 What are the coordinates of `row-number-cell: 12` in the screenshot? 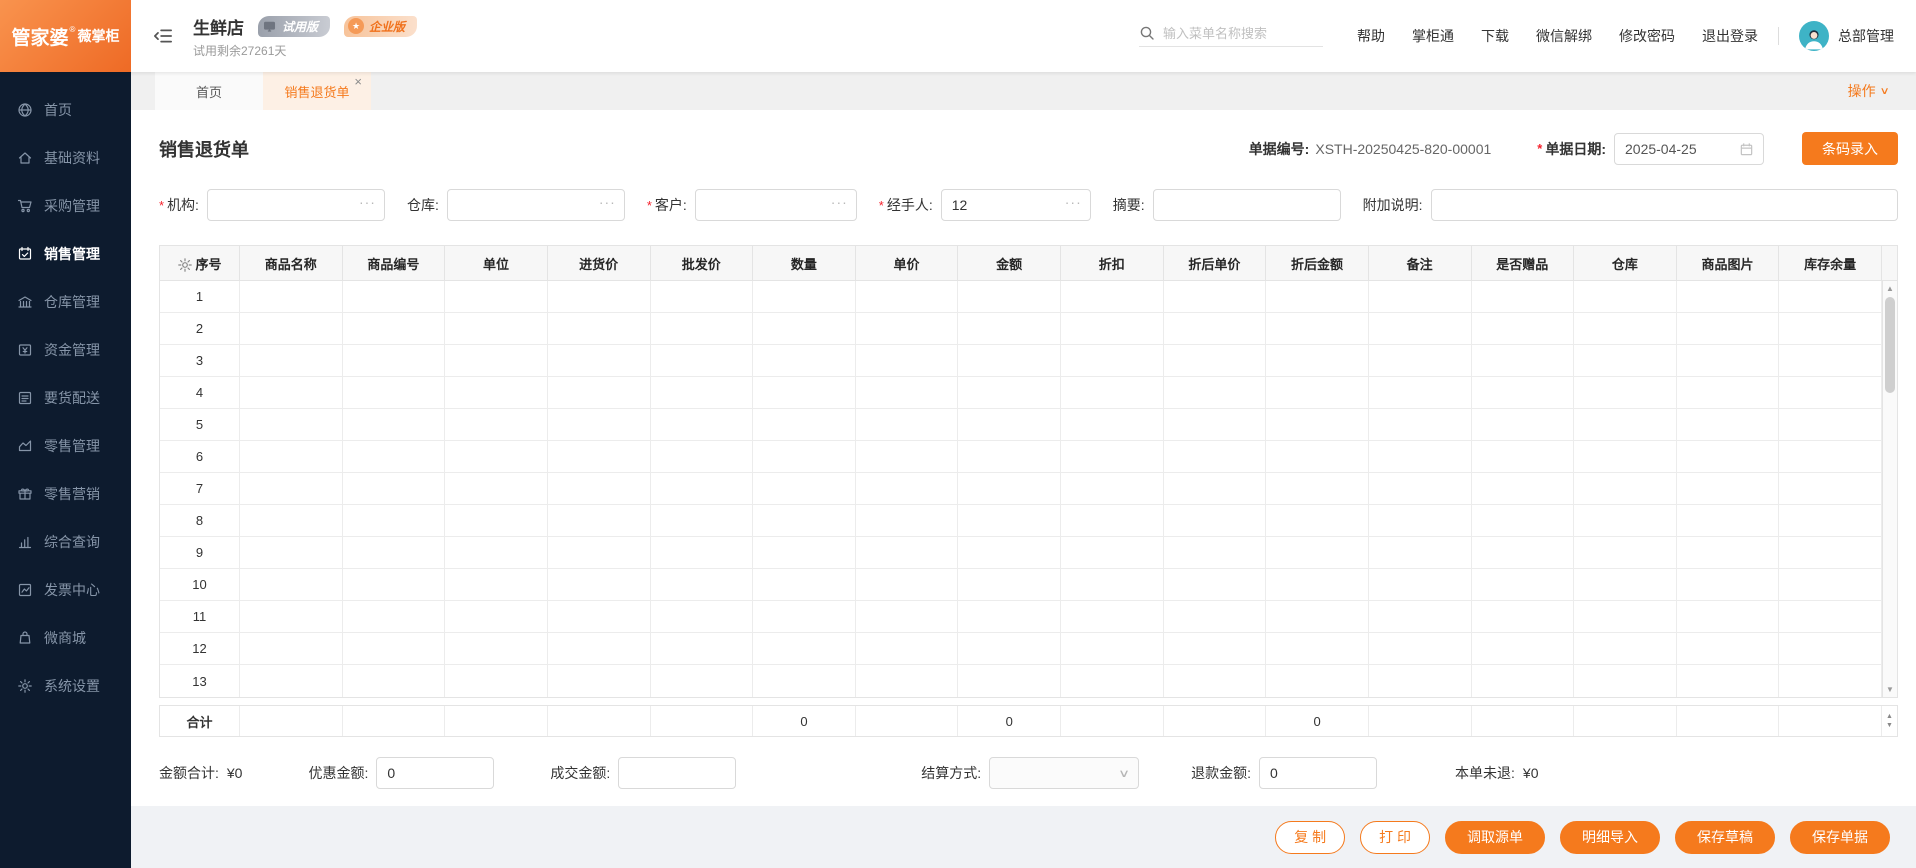 It's located at (200, 649).